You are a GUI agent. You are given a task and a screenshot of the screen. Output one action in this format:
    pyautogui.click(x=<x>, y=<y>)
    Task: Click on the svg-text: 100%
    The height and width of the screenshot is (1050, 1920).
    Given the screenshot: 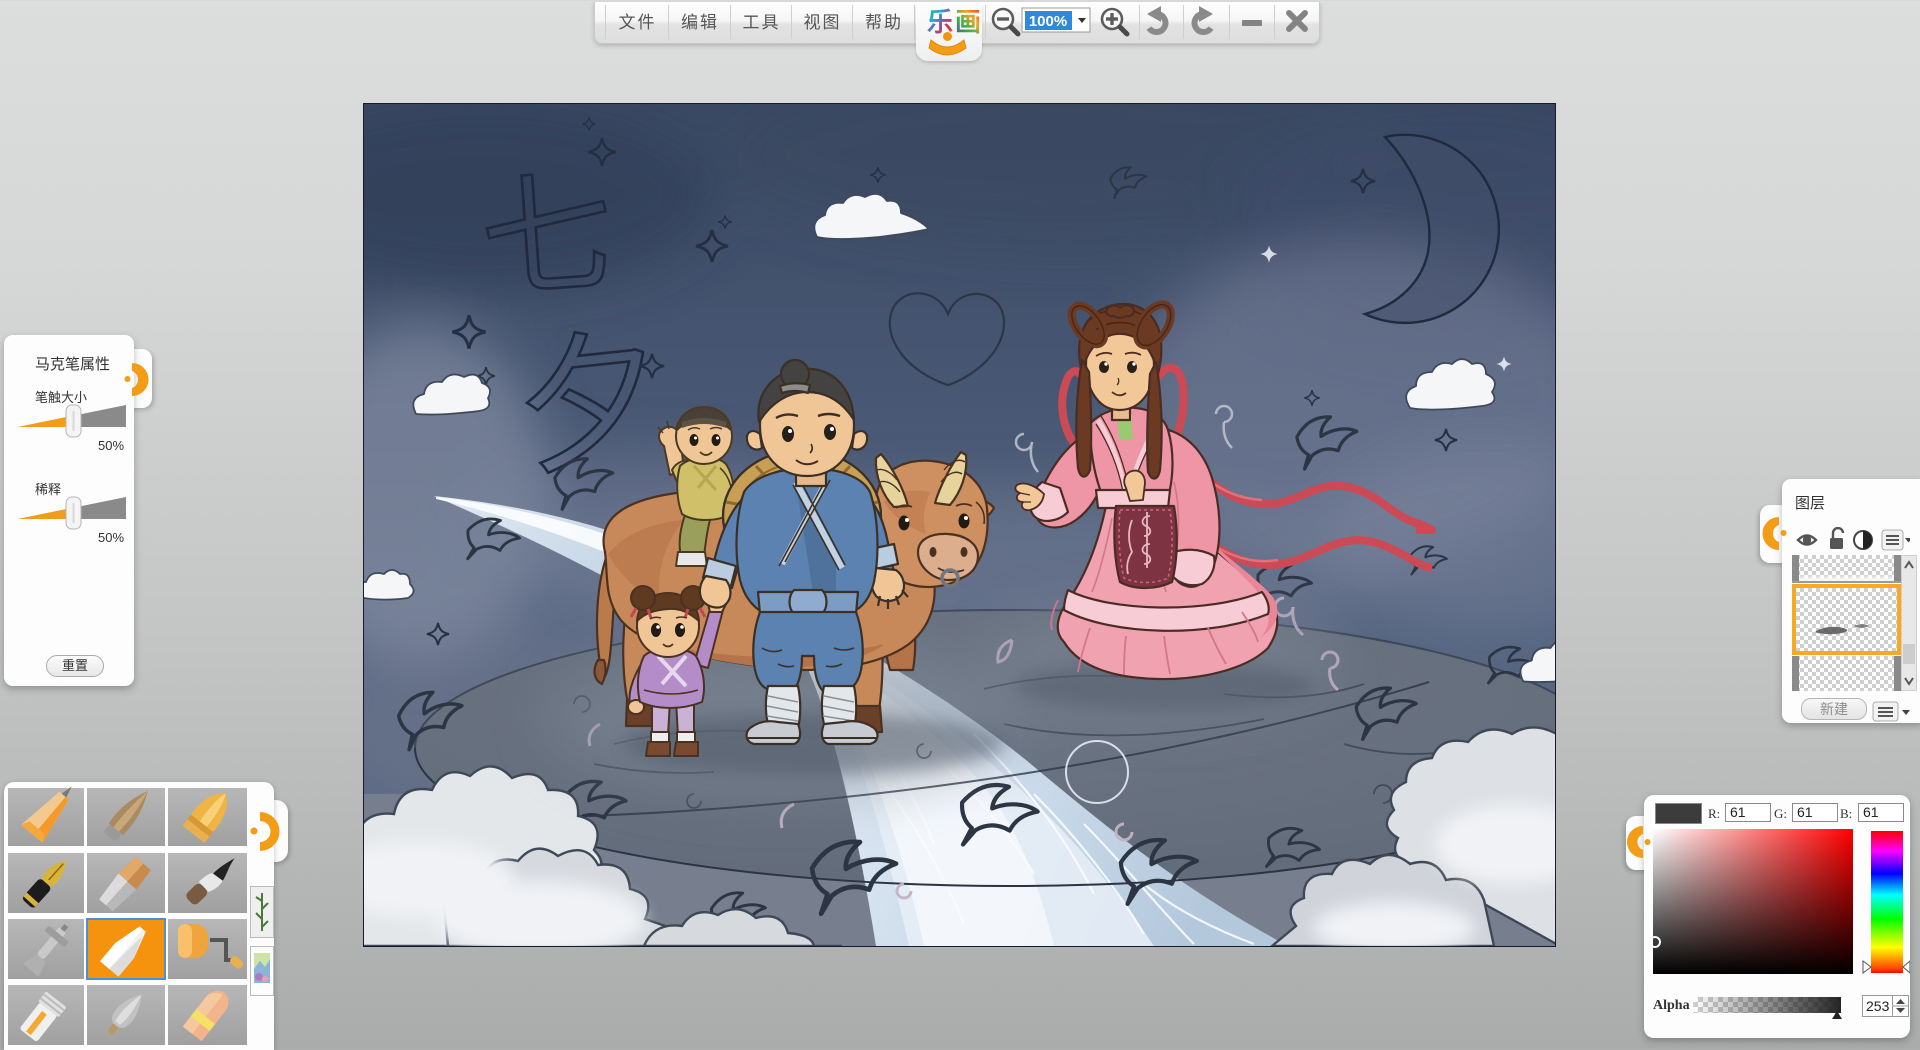 What is the action you would take?
    pyautogui.click(x=1048, y=21)
    